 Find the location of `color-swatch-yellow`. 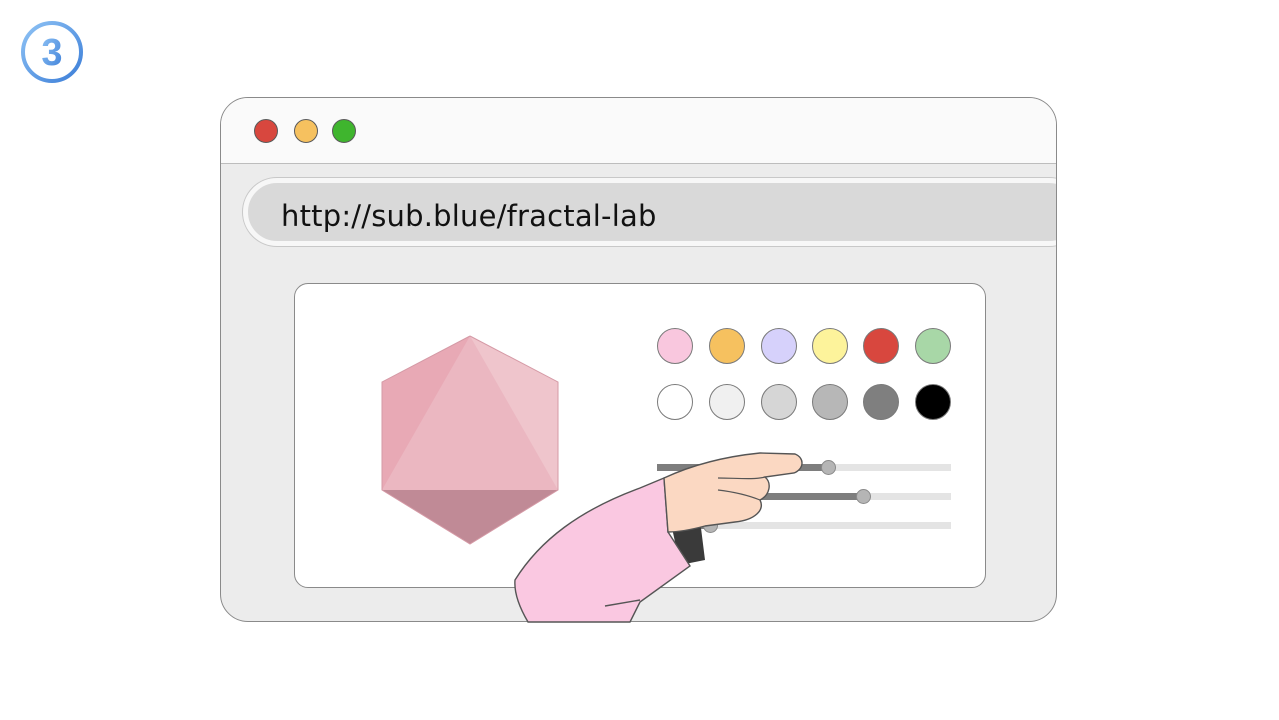

color-swatch-yellow is located at coordinates (830, 346).